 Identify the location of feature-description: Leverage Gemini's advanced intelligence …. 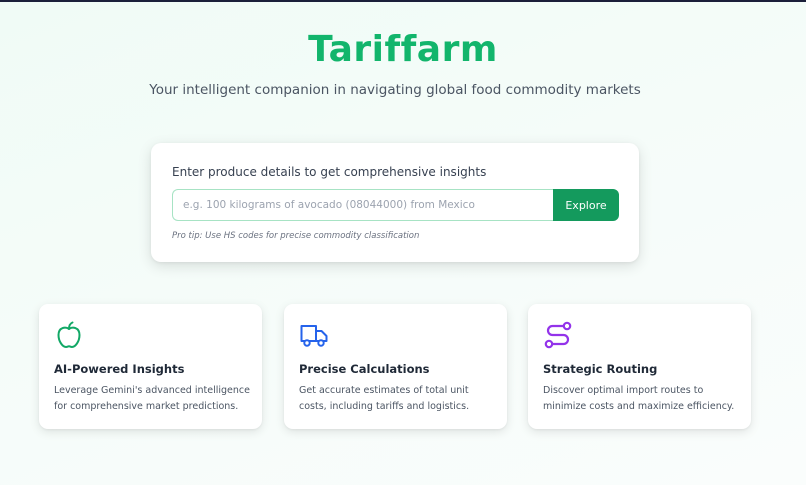
(152, 398).